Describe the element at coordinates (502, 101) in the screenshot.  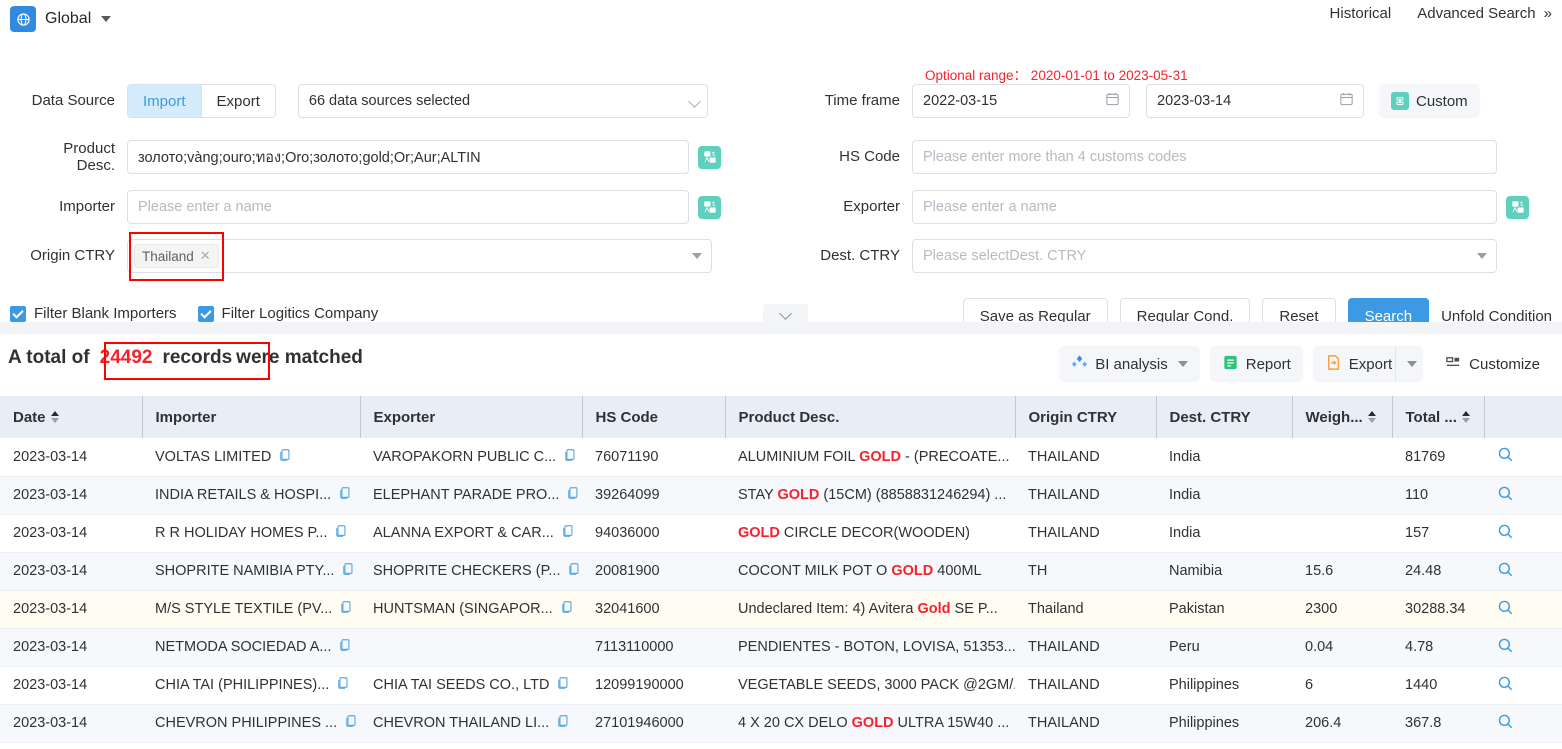
I see `data-sources-select: 66 data sources selected` at that location.